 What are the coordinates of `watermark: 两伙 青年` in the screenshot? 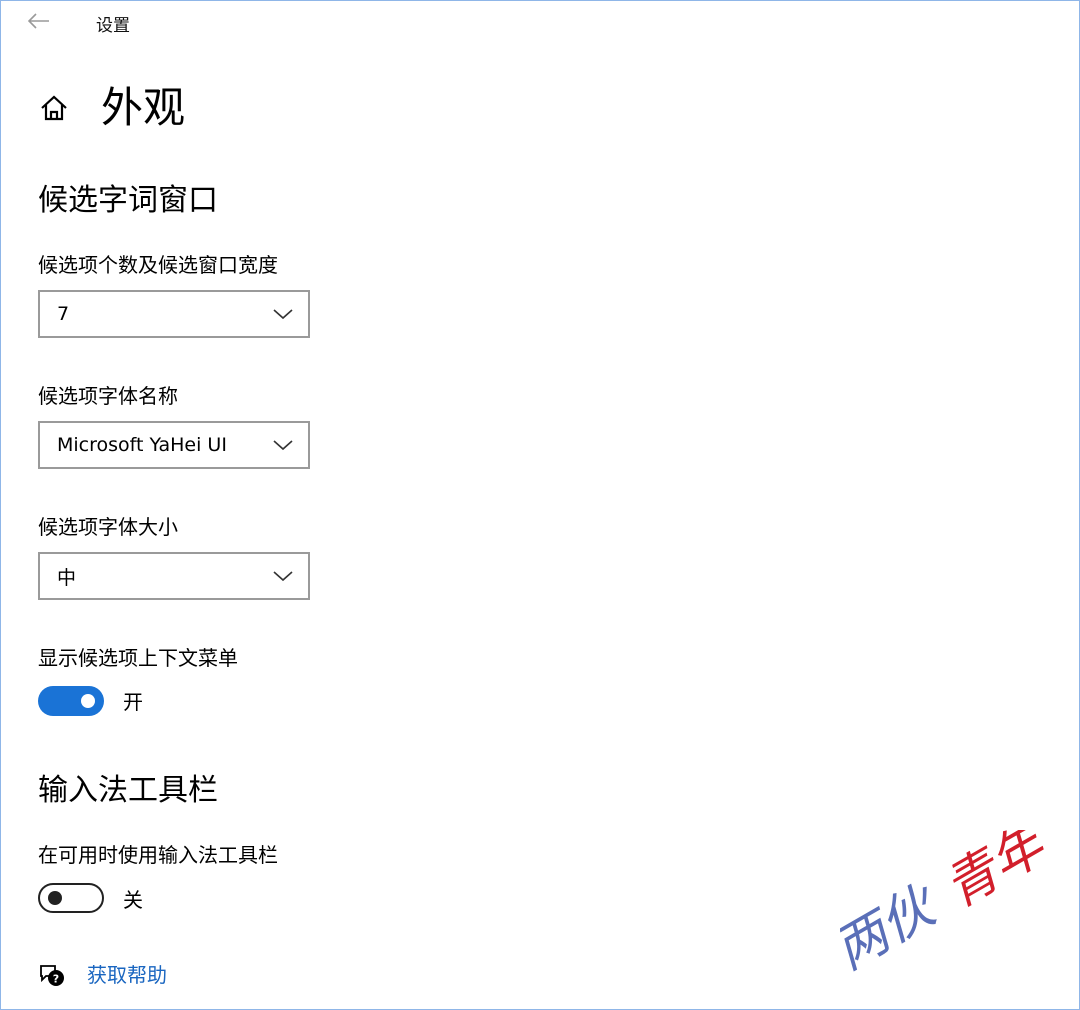 It's located at (949, 905).